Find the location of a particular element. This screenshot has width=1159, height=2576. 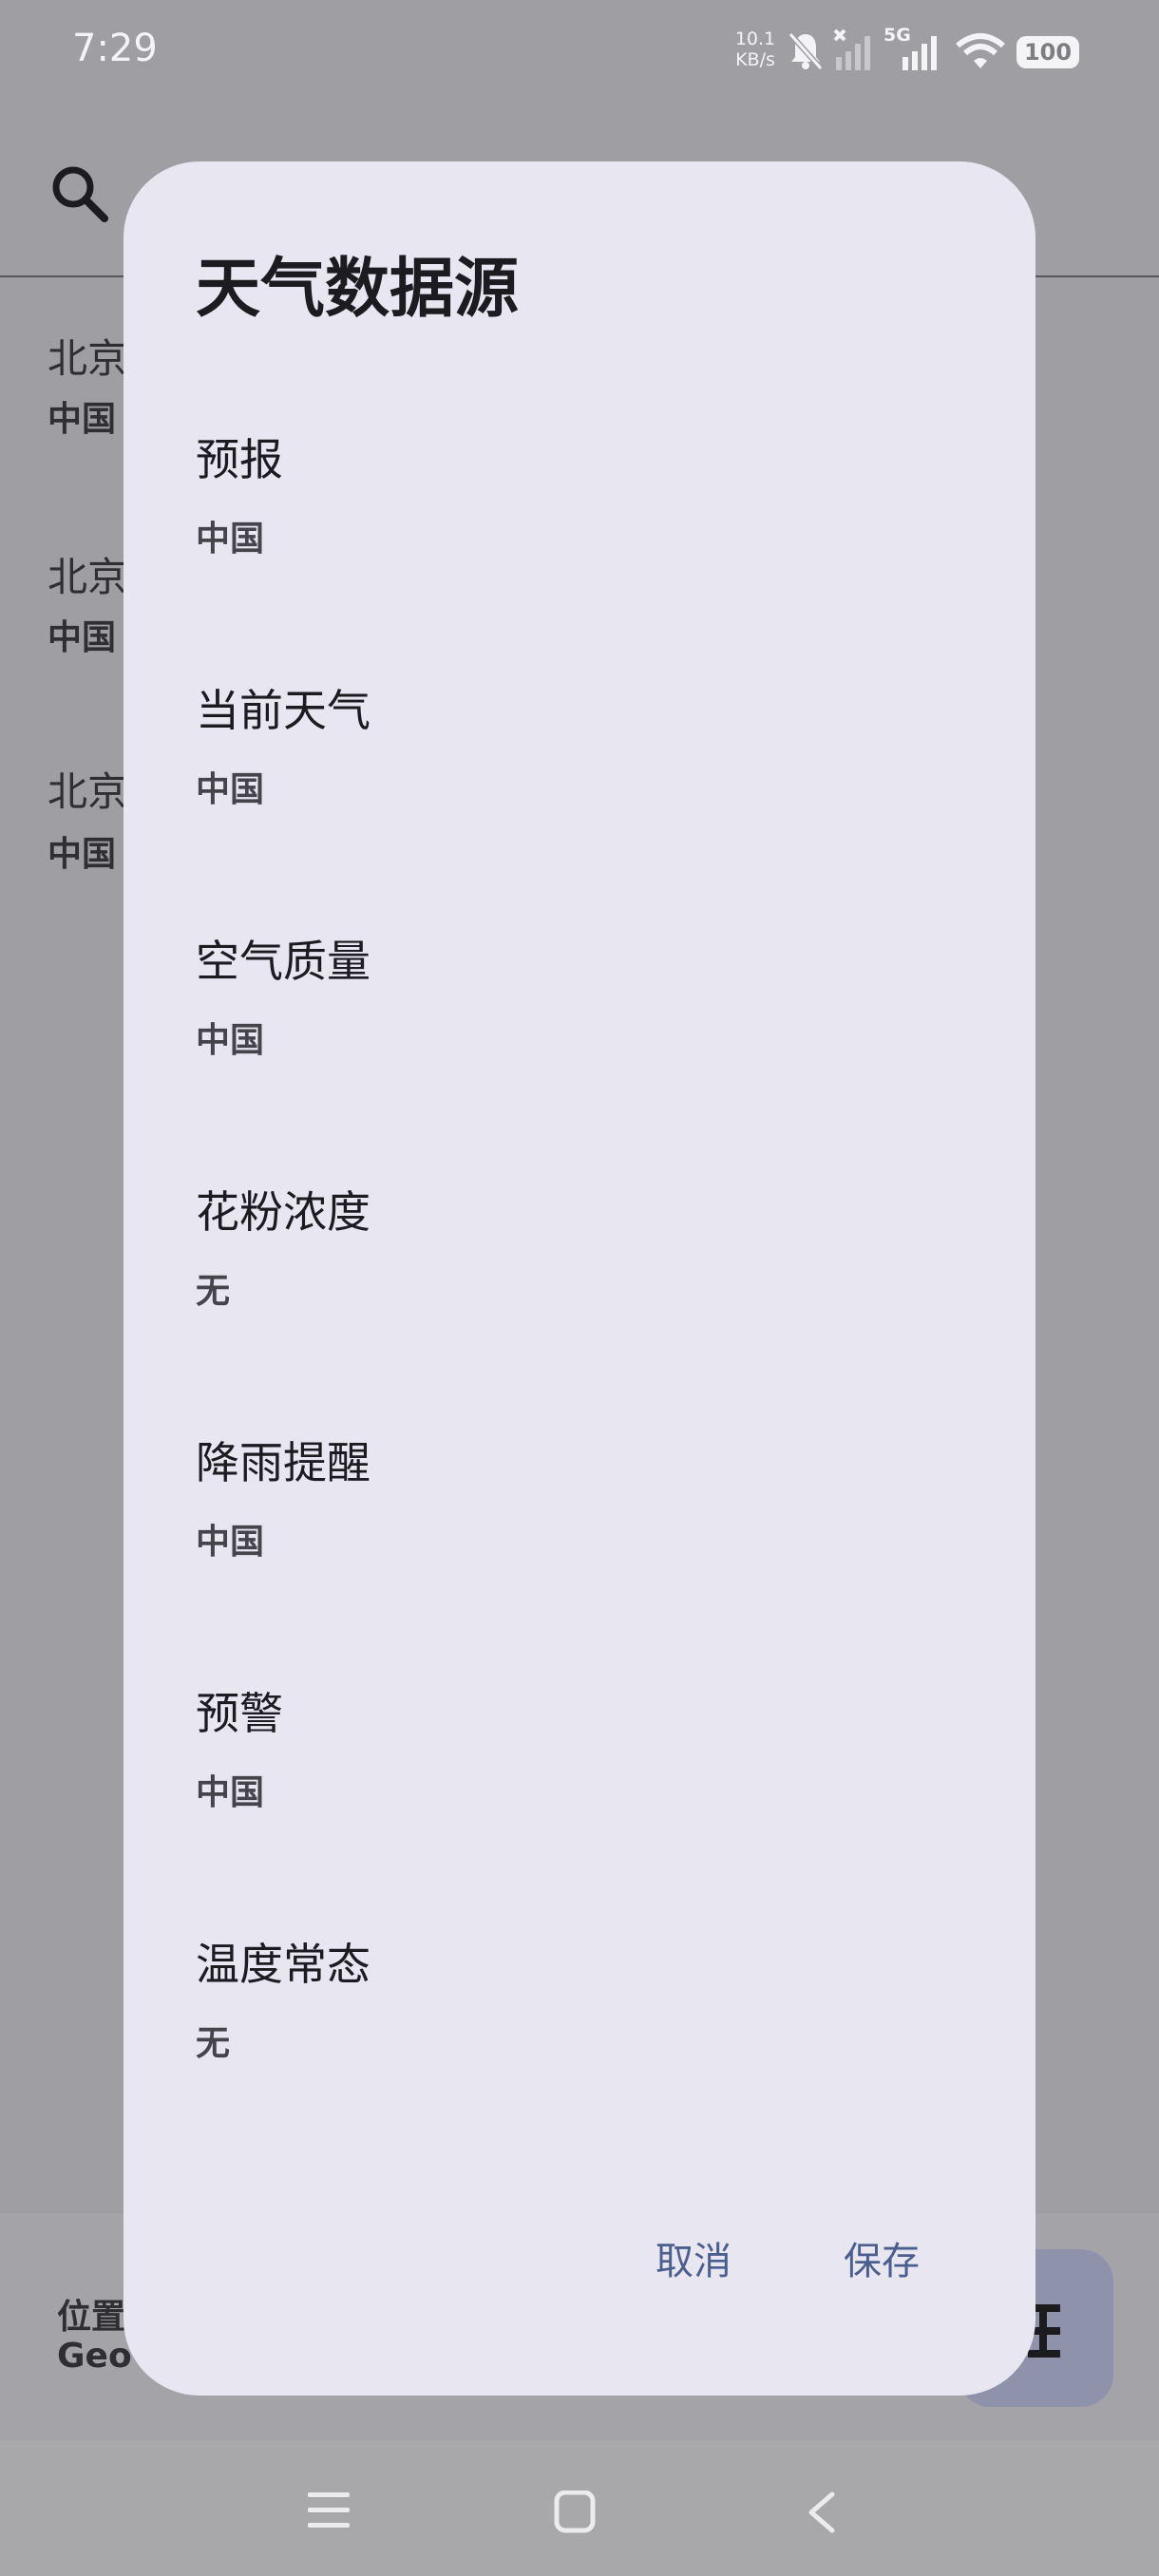

bell-muted-icon is located at coordinates (806, 51).